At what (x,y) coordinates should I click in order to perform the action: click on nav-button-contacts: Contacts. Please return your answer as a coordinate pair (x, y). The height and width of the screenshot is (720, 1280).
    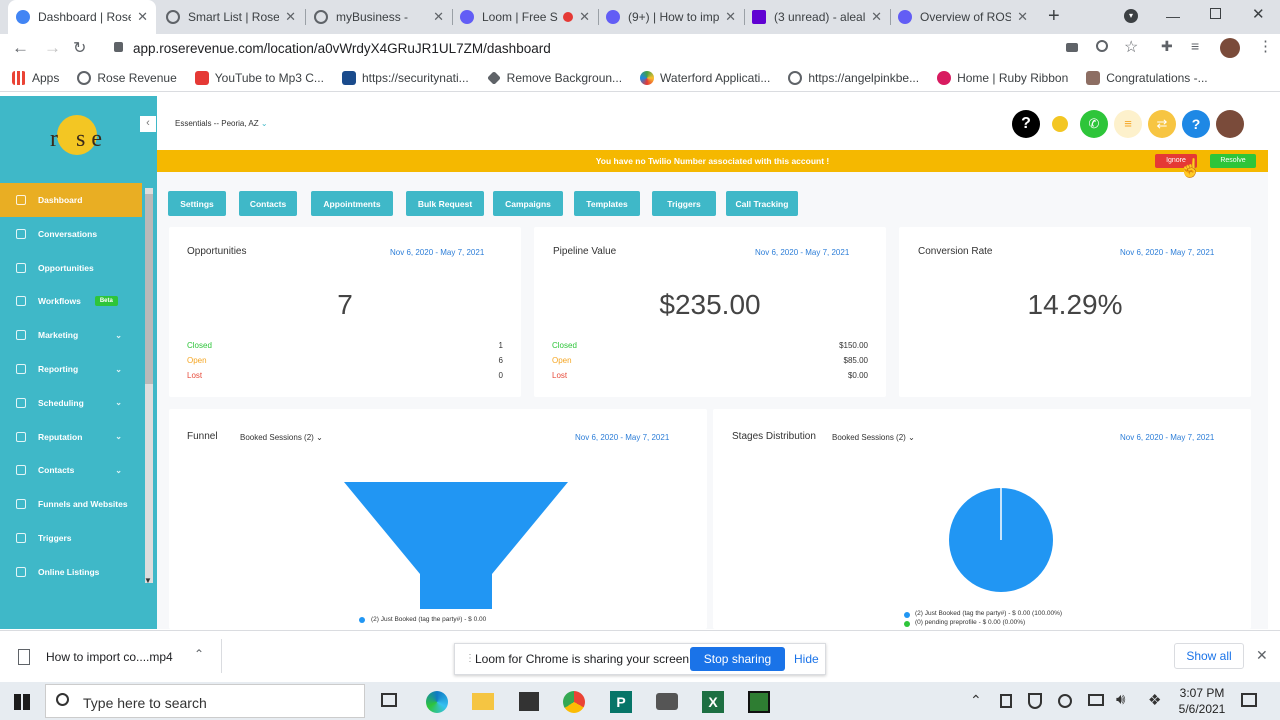
    Looking at the image, I should click on (268, 203).